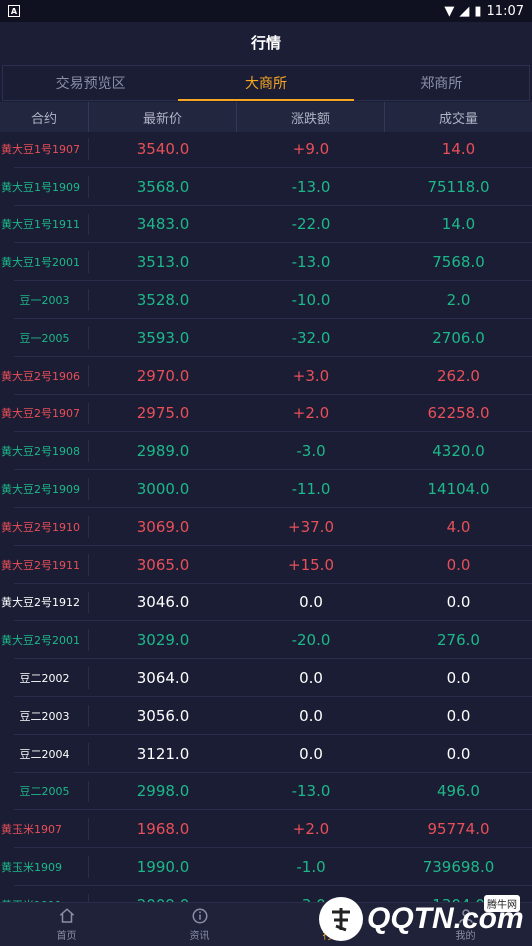 Image resolution: width=532 pixels, height=946 pixels. Describe the element at coordinates (266, 829) in the screenshot. I see `table-row: 黄玉米1907 1968.0 +2.0 95774.0` at that location.